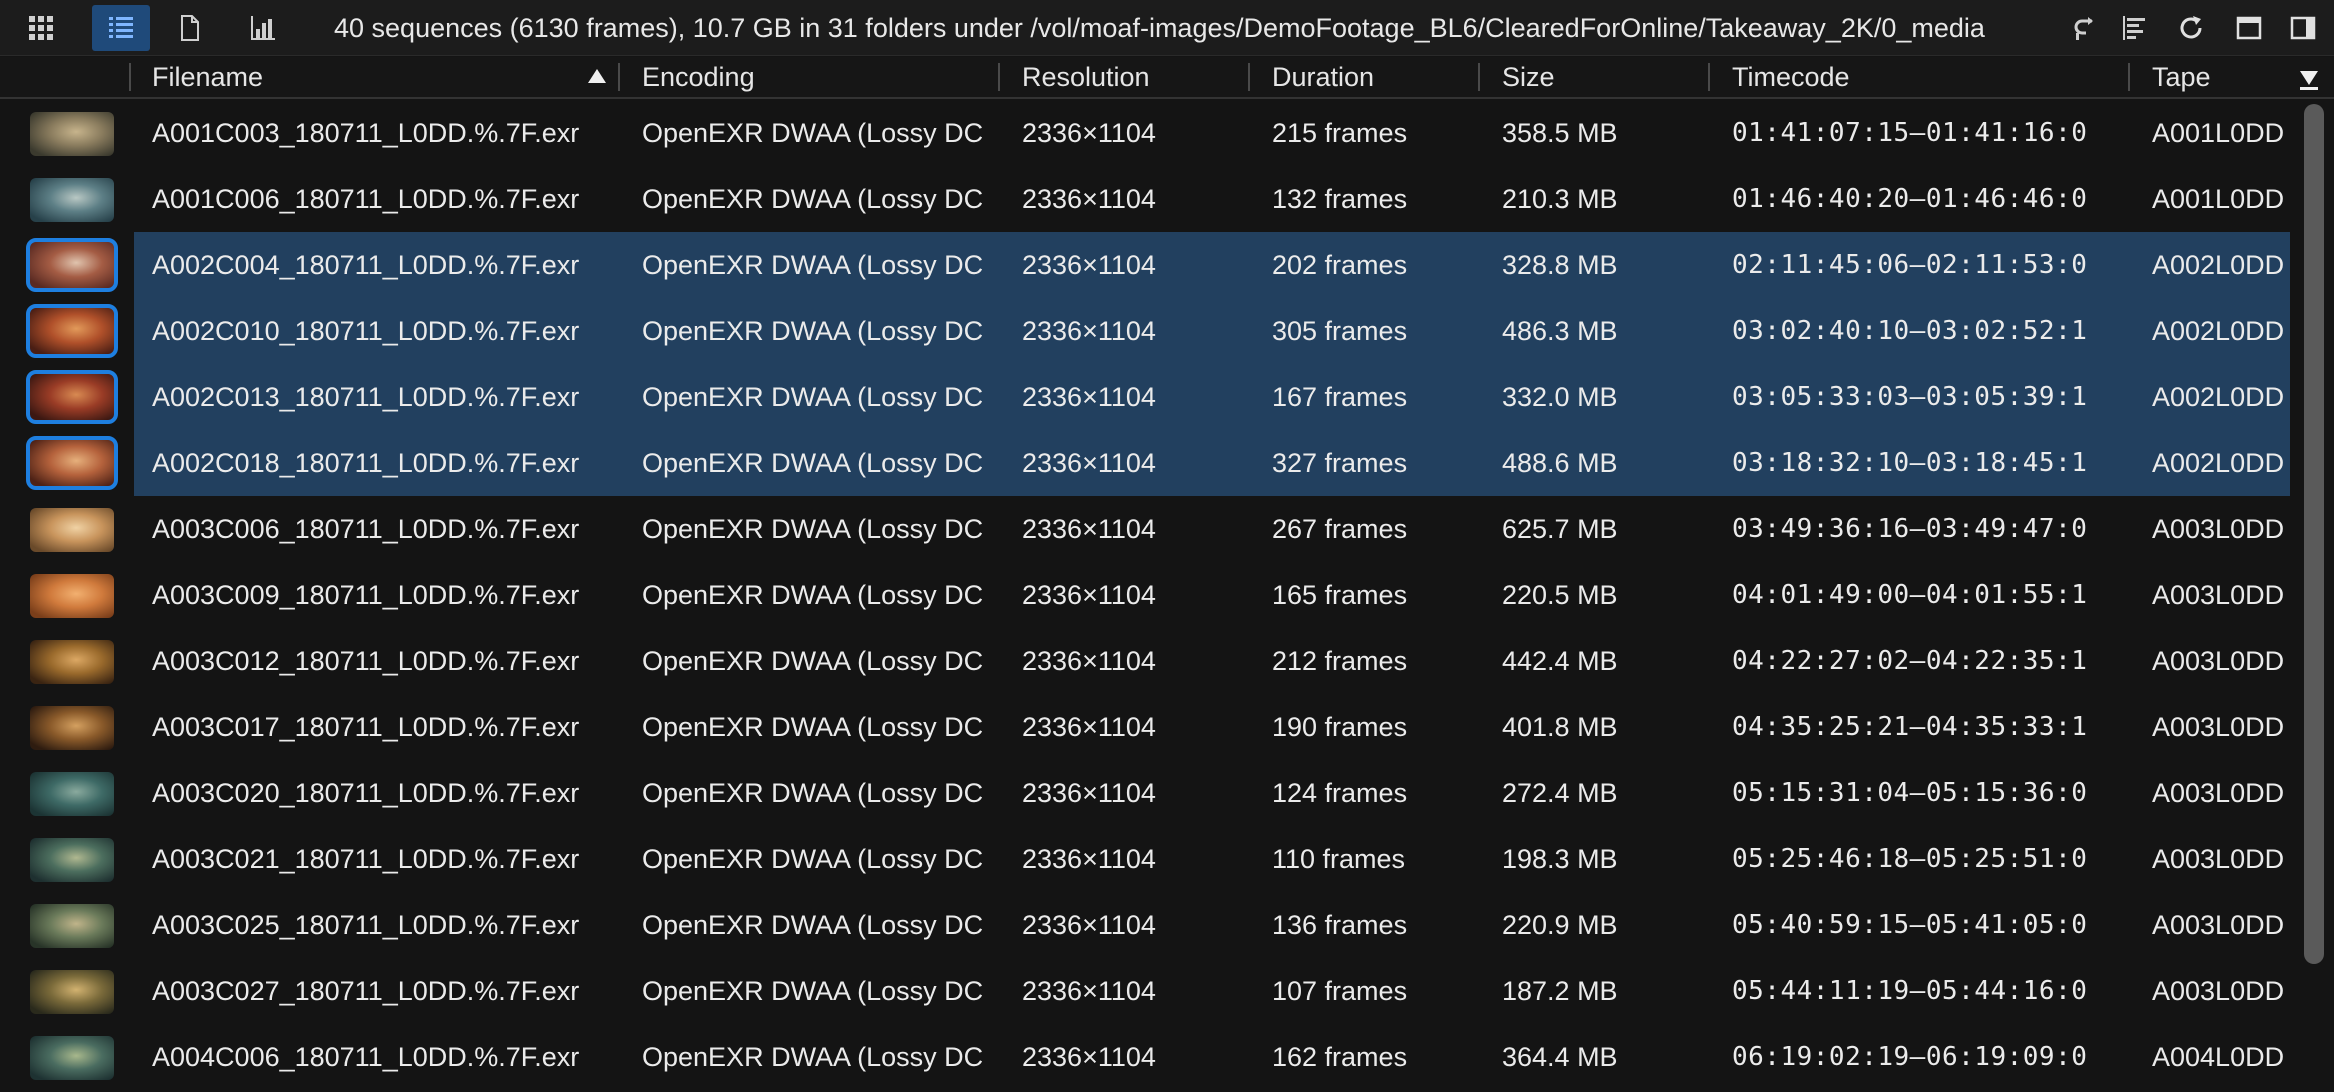 This screenshot has height=1092, width=2334. What do you see at coordinates (1528, 77) in the screenshot?
I see `column-header-size: Size` at bounding box center [1528, 77].